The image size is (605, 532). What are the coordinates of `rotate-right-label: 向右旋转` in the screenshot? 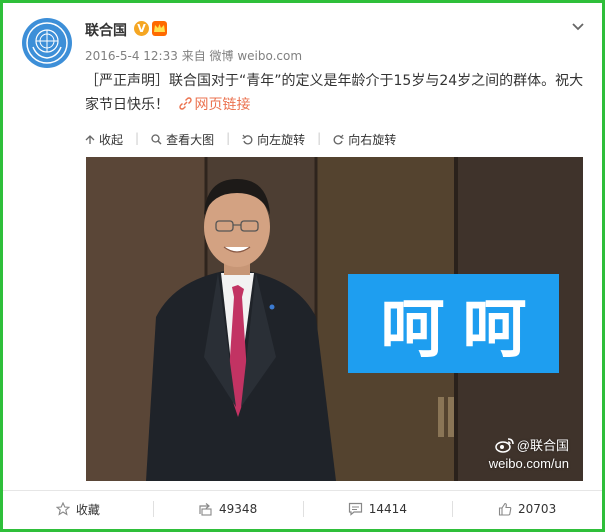 It's located at (372, 140).